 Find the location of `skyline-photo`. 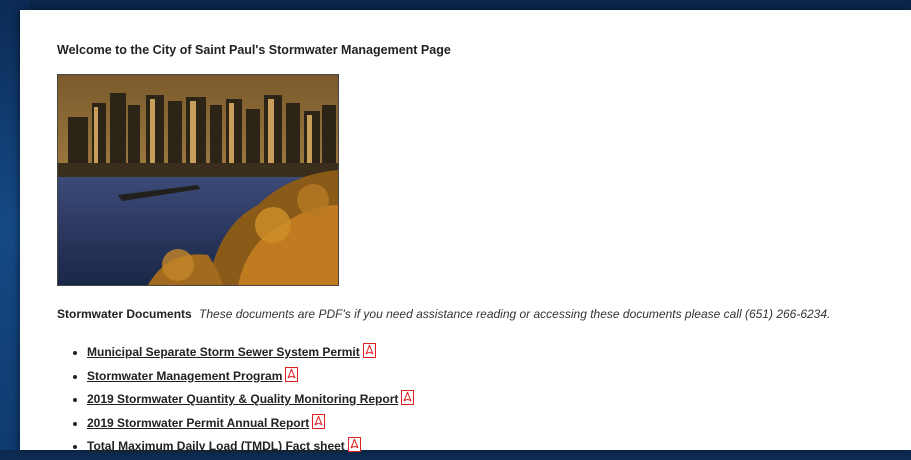

skyline-photo is located at coordinates (198, 180).